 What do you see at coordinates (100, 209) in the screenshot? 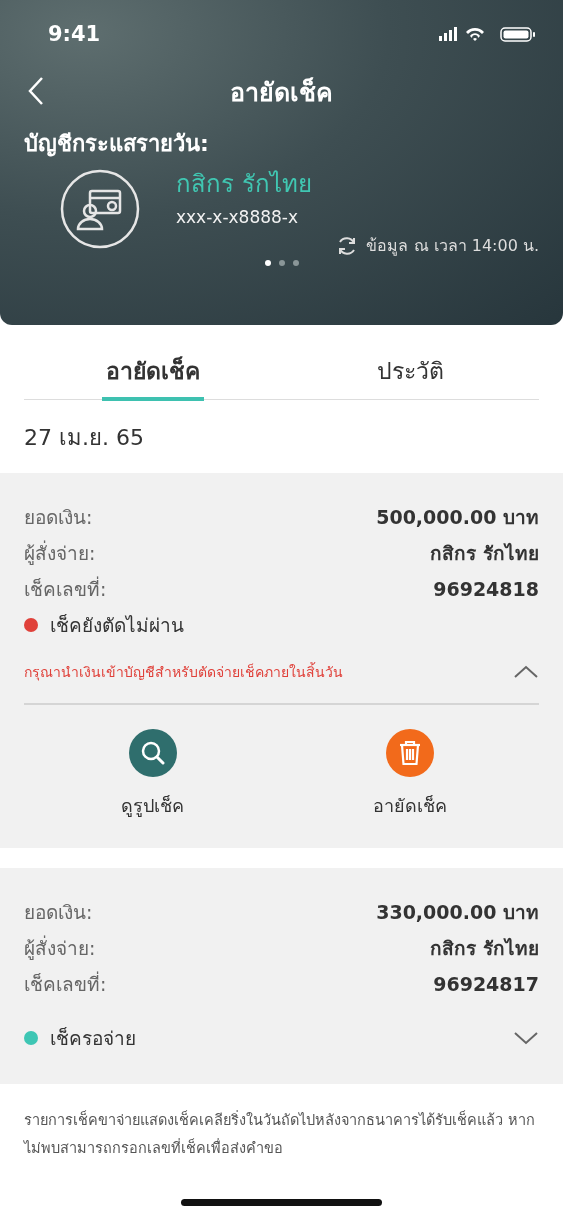
I see `account-avatar-icon` at bounding box center [100, 209].